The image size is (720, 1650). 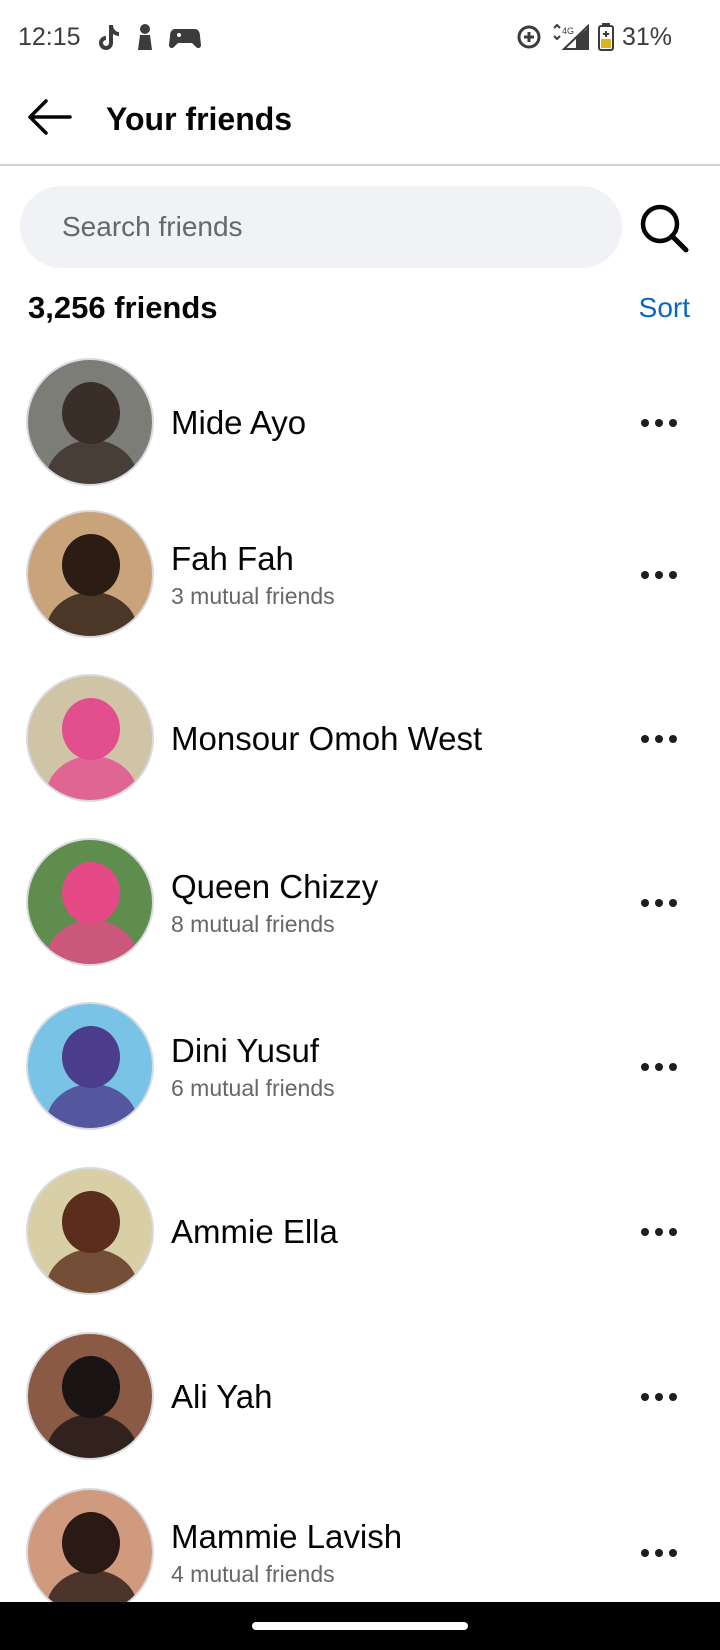 What do you see at coordinates (253, 595) in the screenshot?
I see `mutual-friends-count: 3 mutual friends` at bounding box center [253, 595].